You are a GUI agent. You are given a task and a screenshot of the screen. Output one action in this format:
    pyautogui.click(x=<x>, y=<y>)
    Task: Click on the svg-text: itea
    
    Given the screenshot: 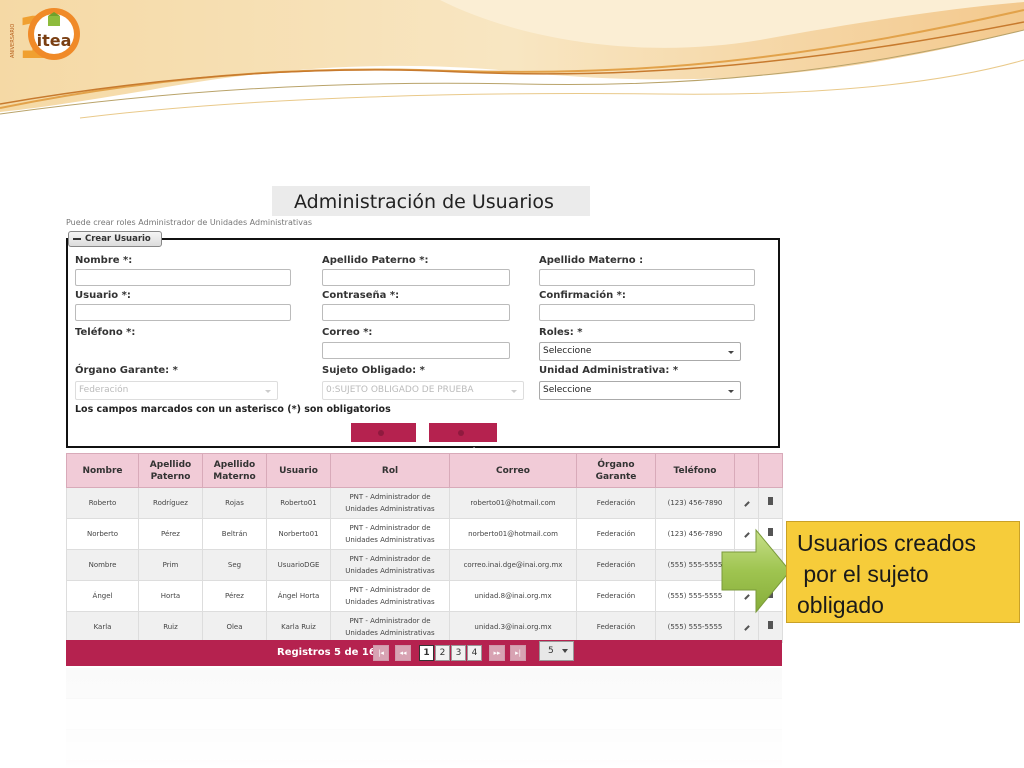 What is the action you would take?
    pyautogui.click(x=54, y=40)
    